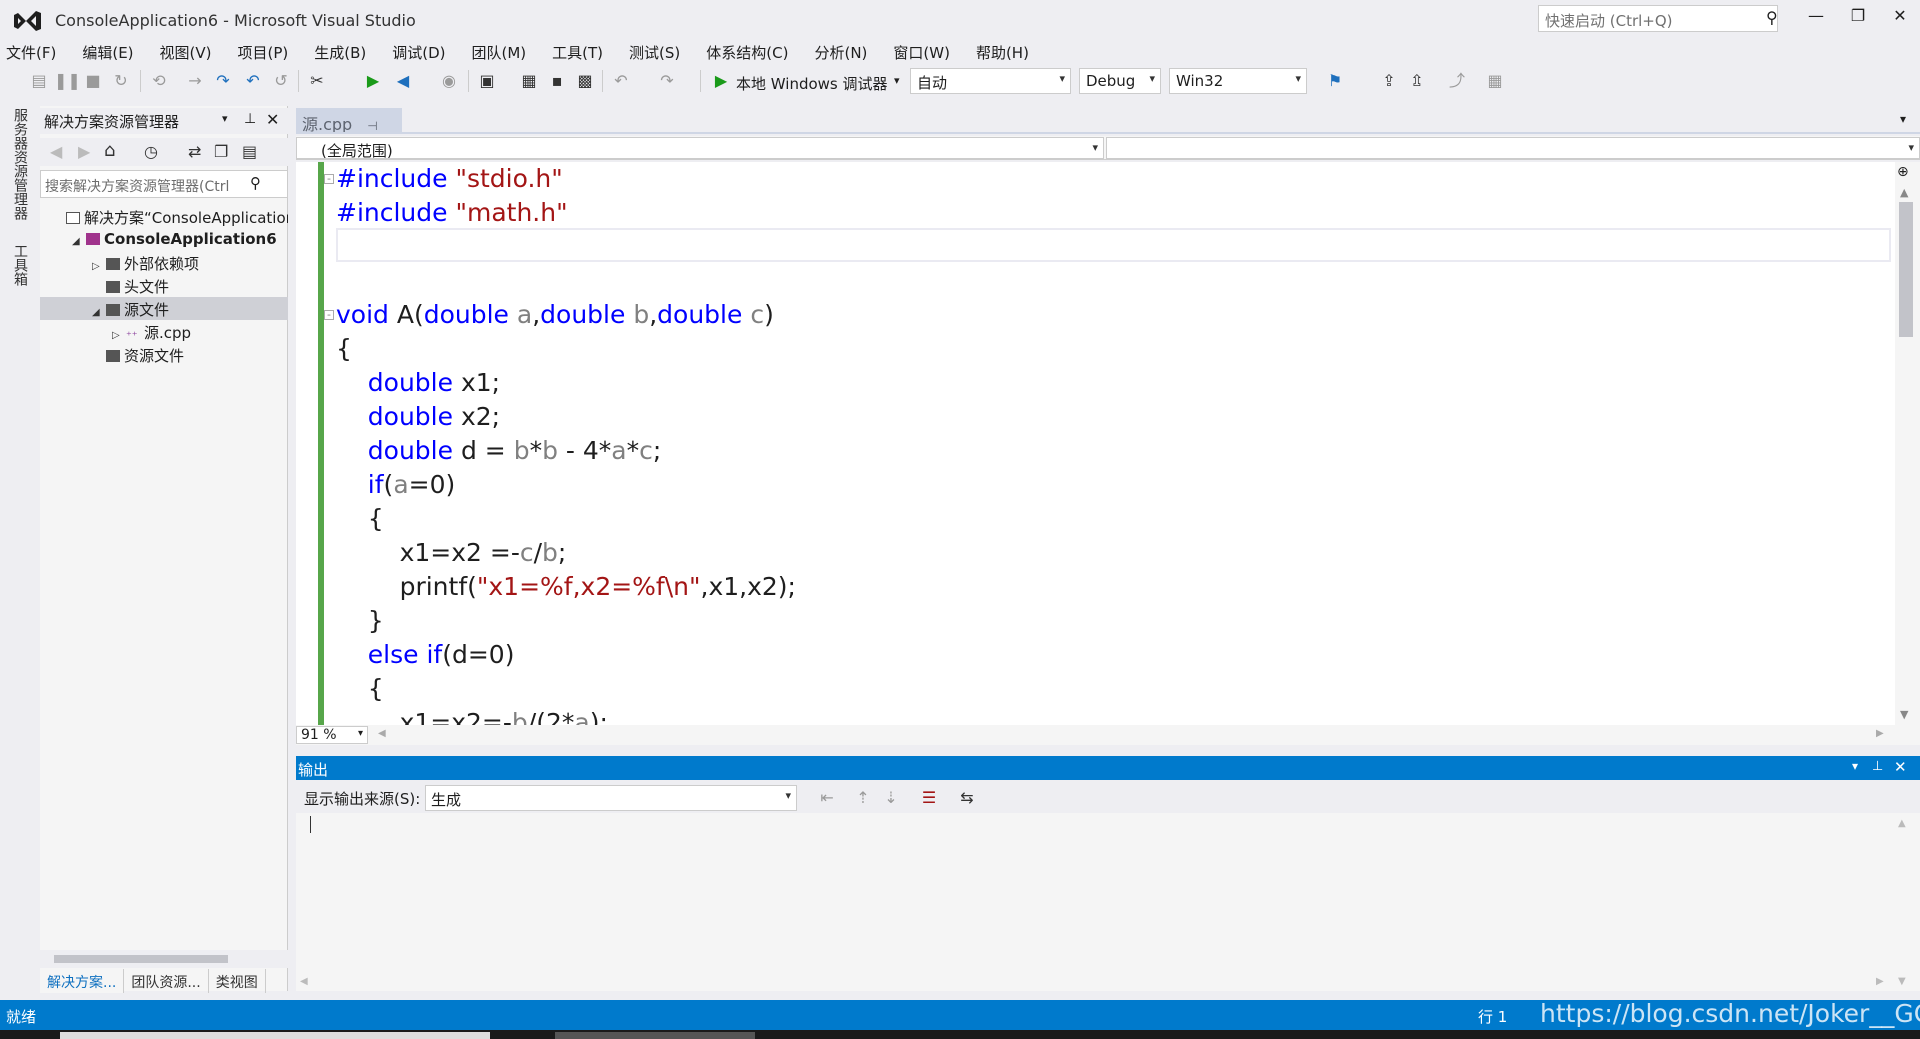 The width and height of the screenshot is (1920, 1039). I want to click on back-icon: ◀, so click(56, 151).